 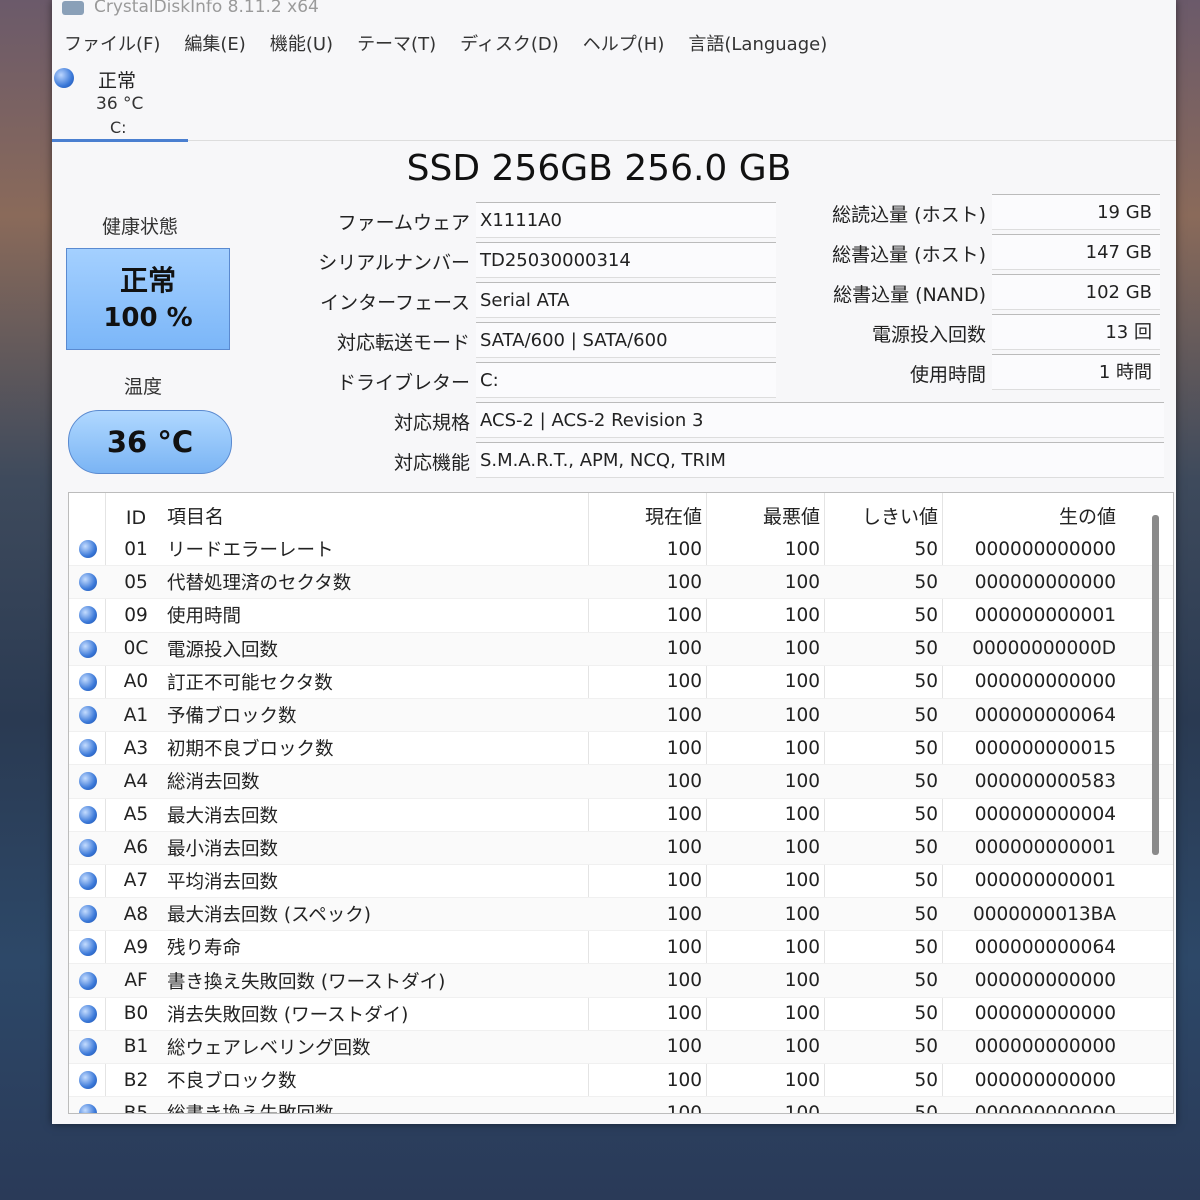 What do you see at coordinates (140, 227) in the screenshot?
I see `health-label: 健康状態` at bounding box center [140, 227].